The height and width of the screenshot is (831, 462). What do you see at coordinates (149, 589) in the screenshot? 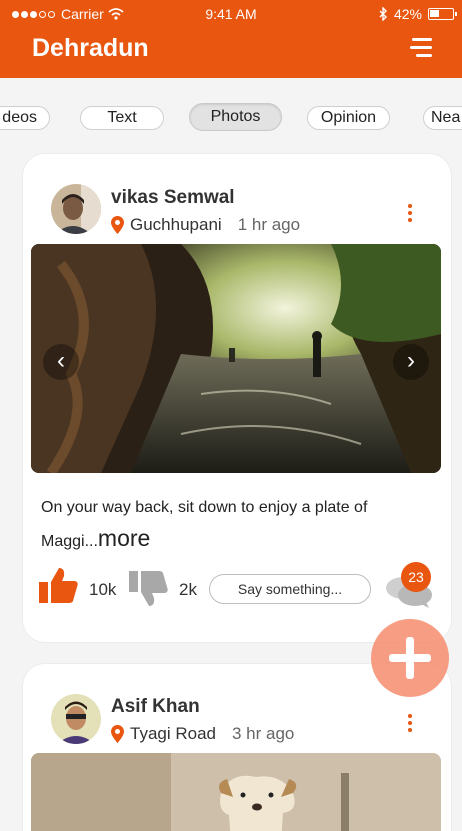
I see `thumbs-down-icon` at bounding box center [149, 589].